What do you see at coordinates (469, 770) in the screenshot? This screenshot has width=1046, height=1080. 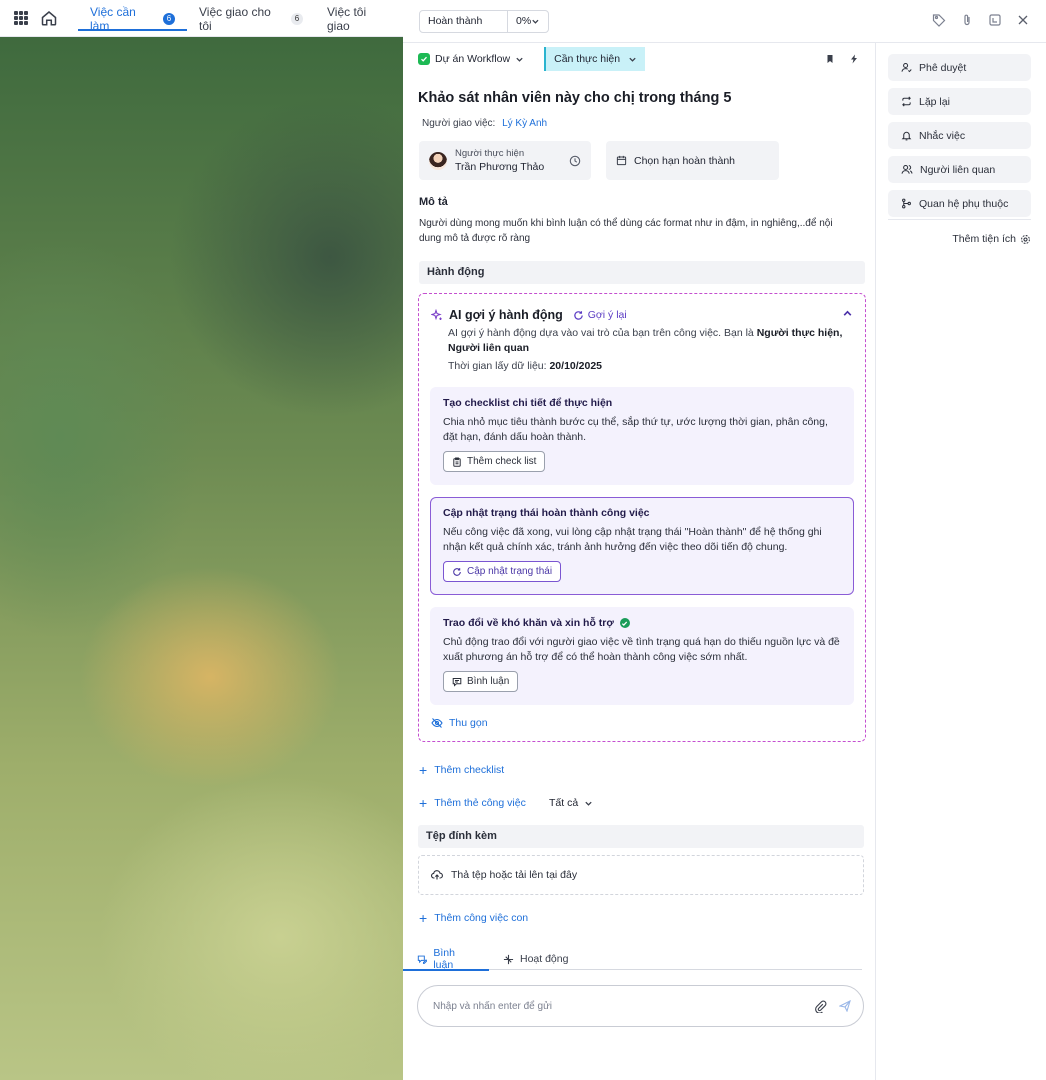 I see `add-checklist-label: Thêm checklist` at bounding box center [469, 770].